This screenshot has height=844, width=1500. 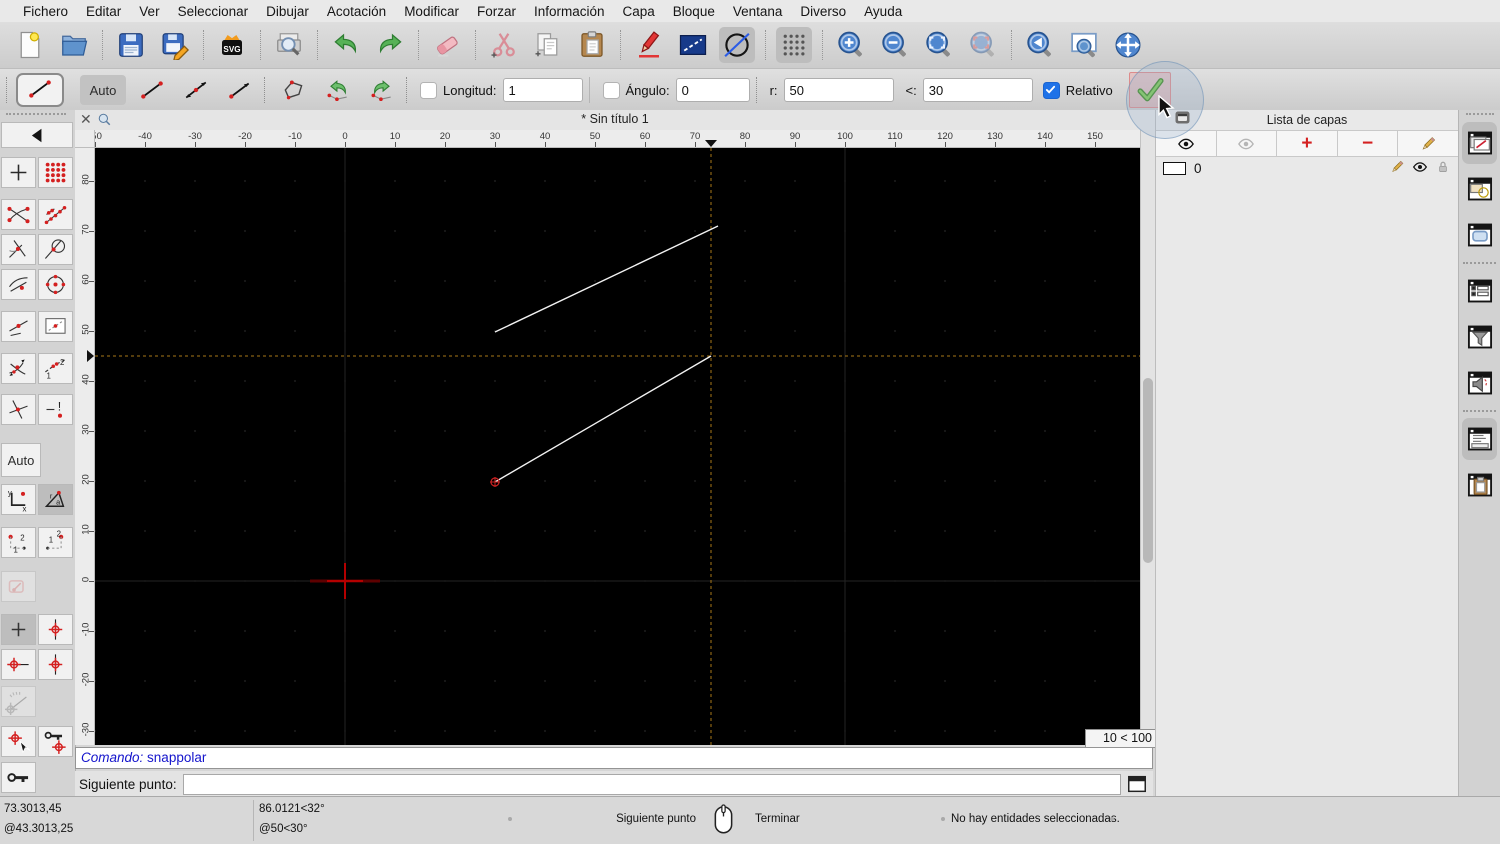 I want to click on undo-button, so click(x=346, y=45).